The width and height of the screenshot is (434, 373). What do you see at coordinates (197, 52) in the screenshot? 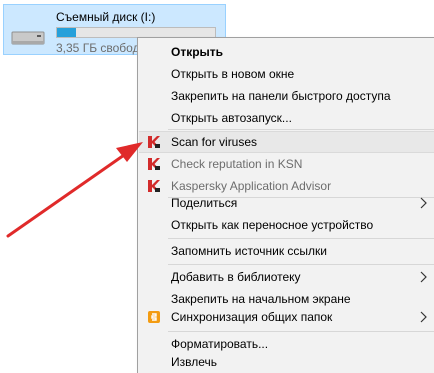
I see `menu-item-open-label: Открыть` at bounding box center [197, 52].